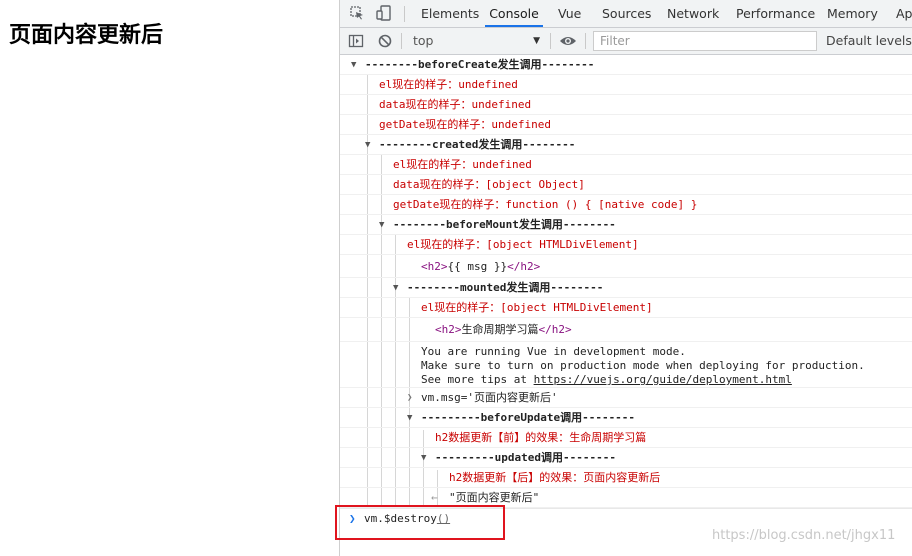 The image size is (912, 556). I want to click on log-text: You are running Vue in development mode., so click(553, 351).